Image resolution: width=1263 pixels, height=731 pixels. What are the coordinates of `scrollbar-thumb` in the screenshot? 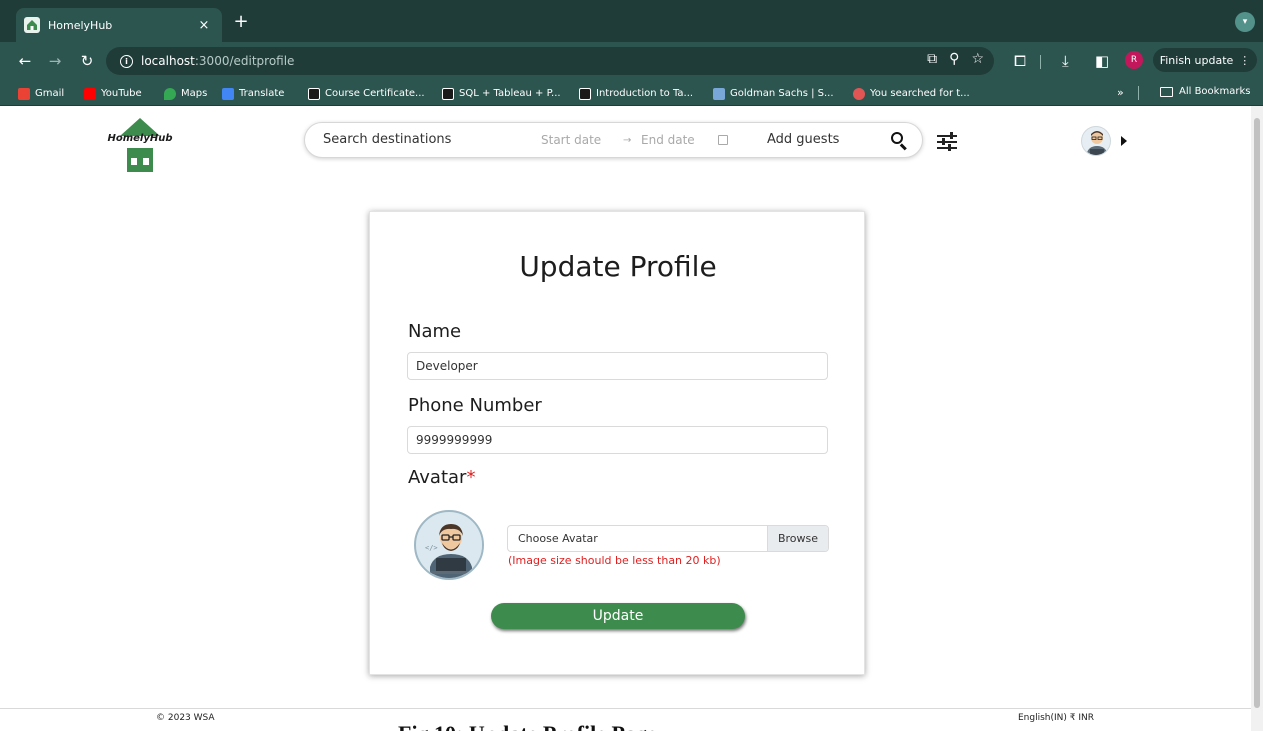 It's located at (1257, 413).